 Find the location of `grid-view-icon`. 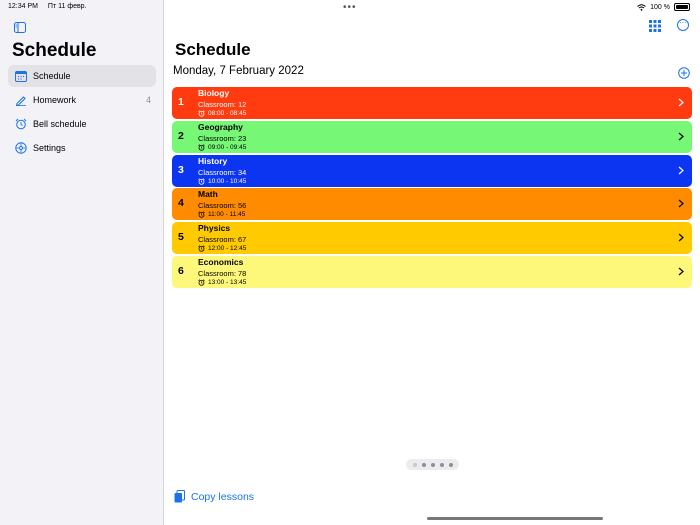

grid-view-icon is located at coordinates (655, 25).